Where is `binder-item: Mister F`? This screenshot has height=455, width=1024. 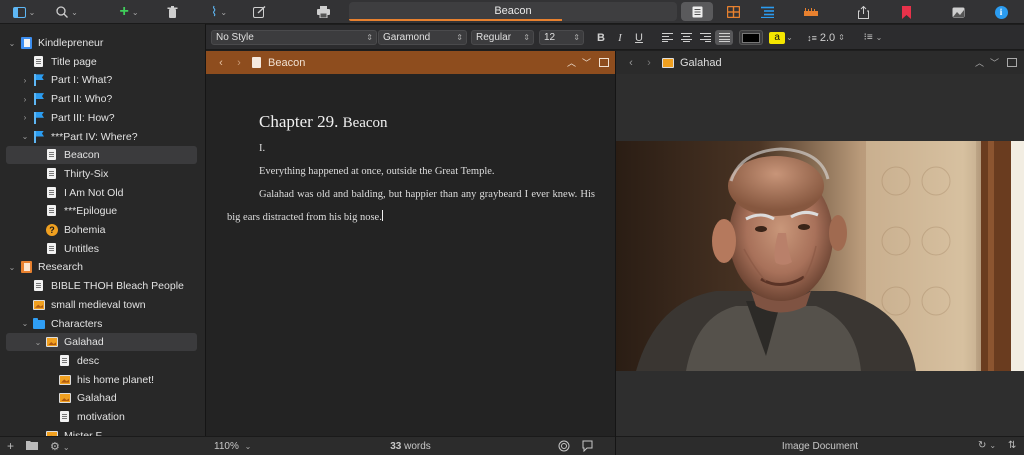
binder-item: Mister F is located at coordinates (101, 431).